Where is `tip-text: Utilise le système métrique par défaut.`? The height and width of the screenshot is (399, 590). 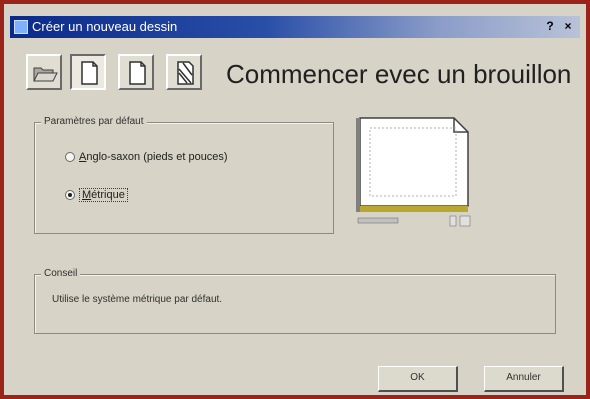 tip-text: Utilise le système métrique par défaut. is located at coordinates (137, 299).